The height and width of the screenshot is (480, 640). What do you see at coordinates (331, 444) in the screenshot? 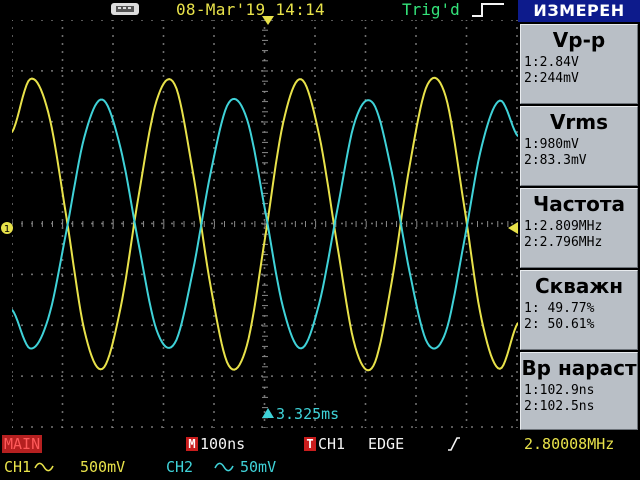
I see `trigger-source: CH1` at bounding box center [331, 444].